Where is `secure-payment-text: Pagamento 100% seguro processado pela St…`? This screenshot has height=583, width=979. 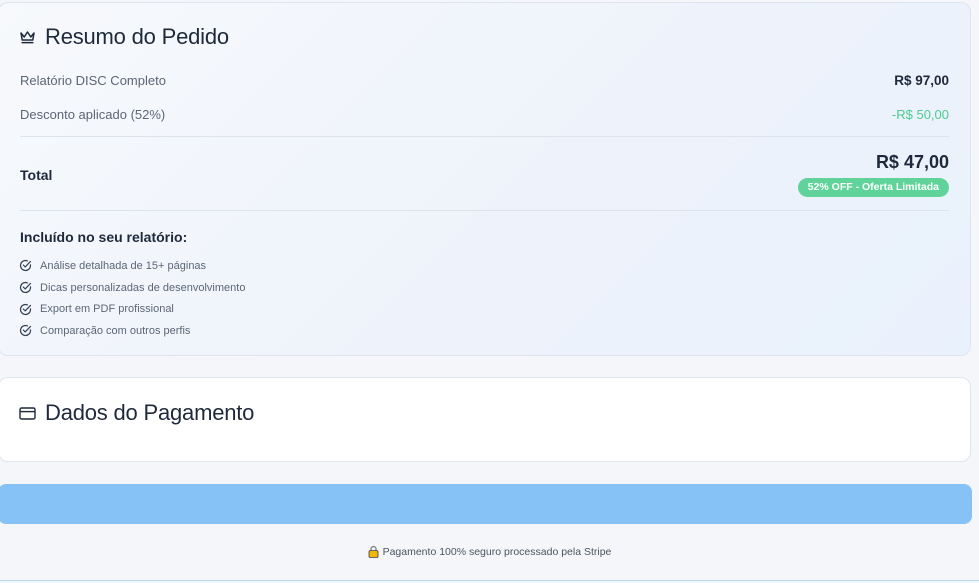
secure-payment-text: Pagamento 100% seguro processado pela St… is located at coordinates (497, 551).